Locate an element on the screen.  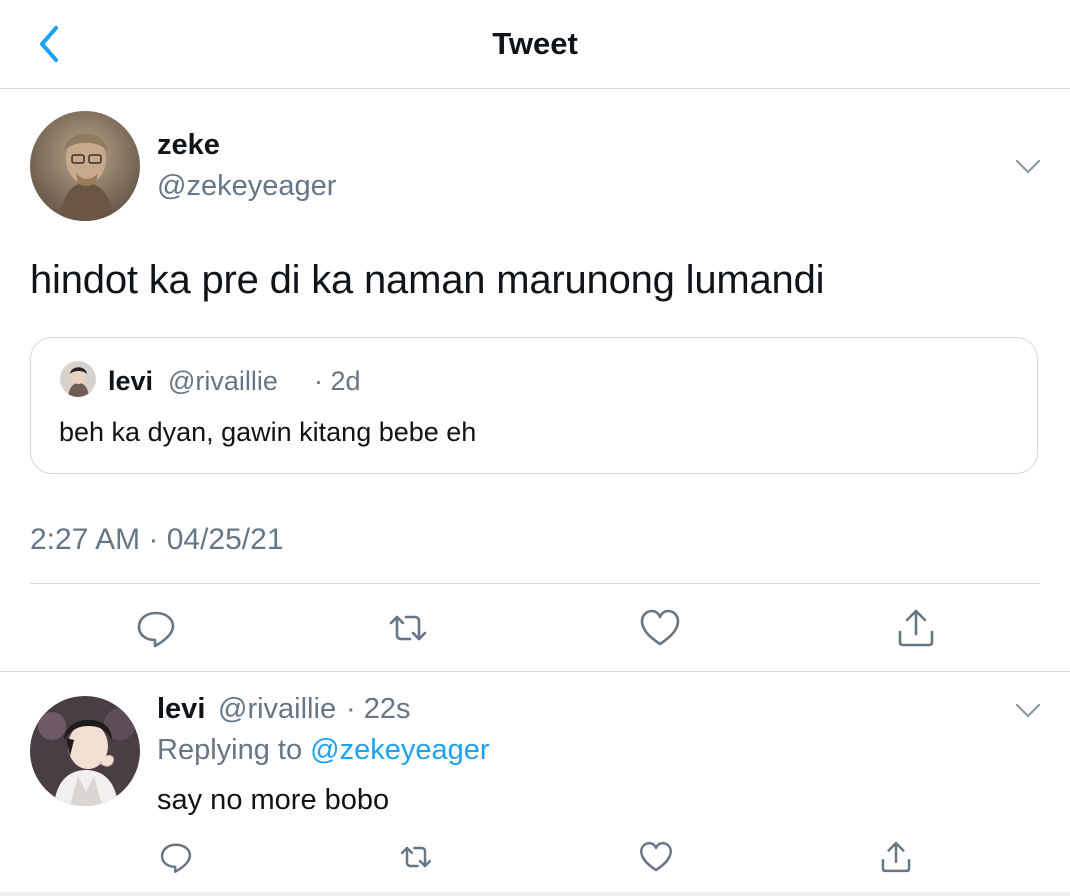
author-name: zeke is located at coordinates (188, 145).